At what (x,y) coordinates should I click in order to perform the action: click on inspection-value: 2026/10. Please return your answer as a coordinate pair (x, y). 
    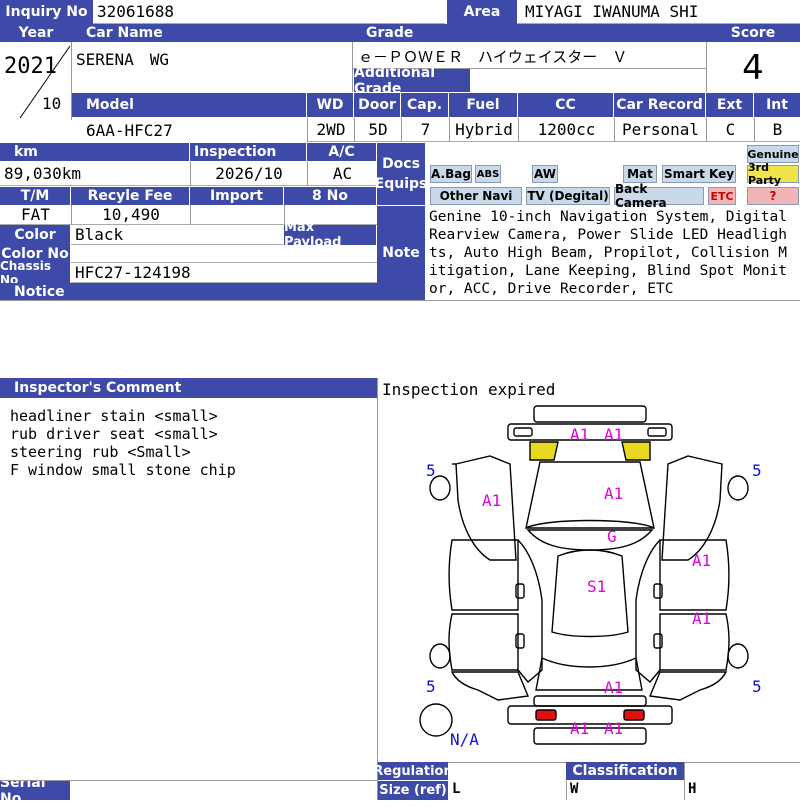
    Looking at the image, I should click on (248, 174).